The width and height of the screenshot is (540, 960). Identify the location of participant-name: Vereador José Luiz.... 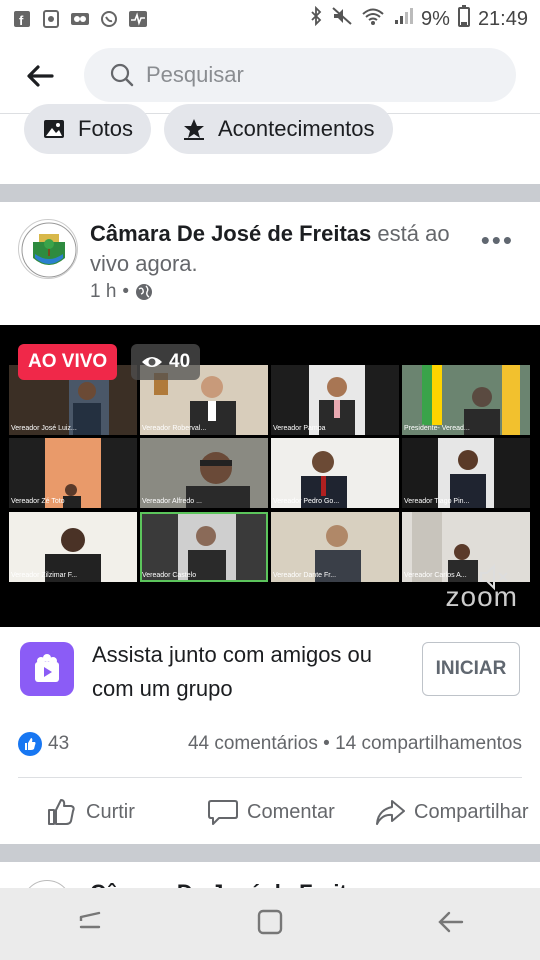
(44, 428).